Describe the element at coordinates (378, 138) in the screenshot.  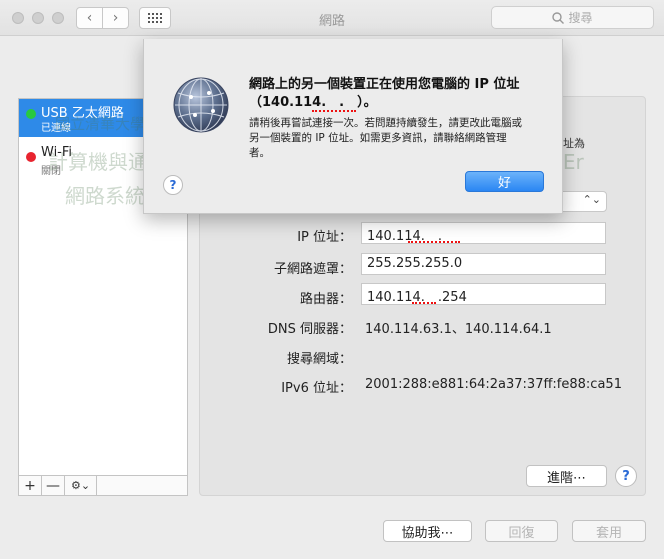
I see `alert-message-line-2: 另一個裝置的 IP 位址。如需更多資訊，請聯絡網路管理` at that location.